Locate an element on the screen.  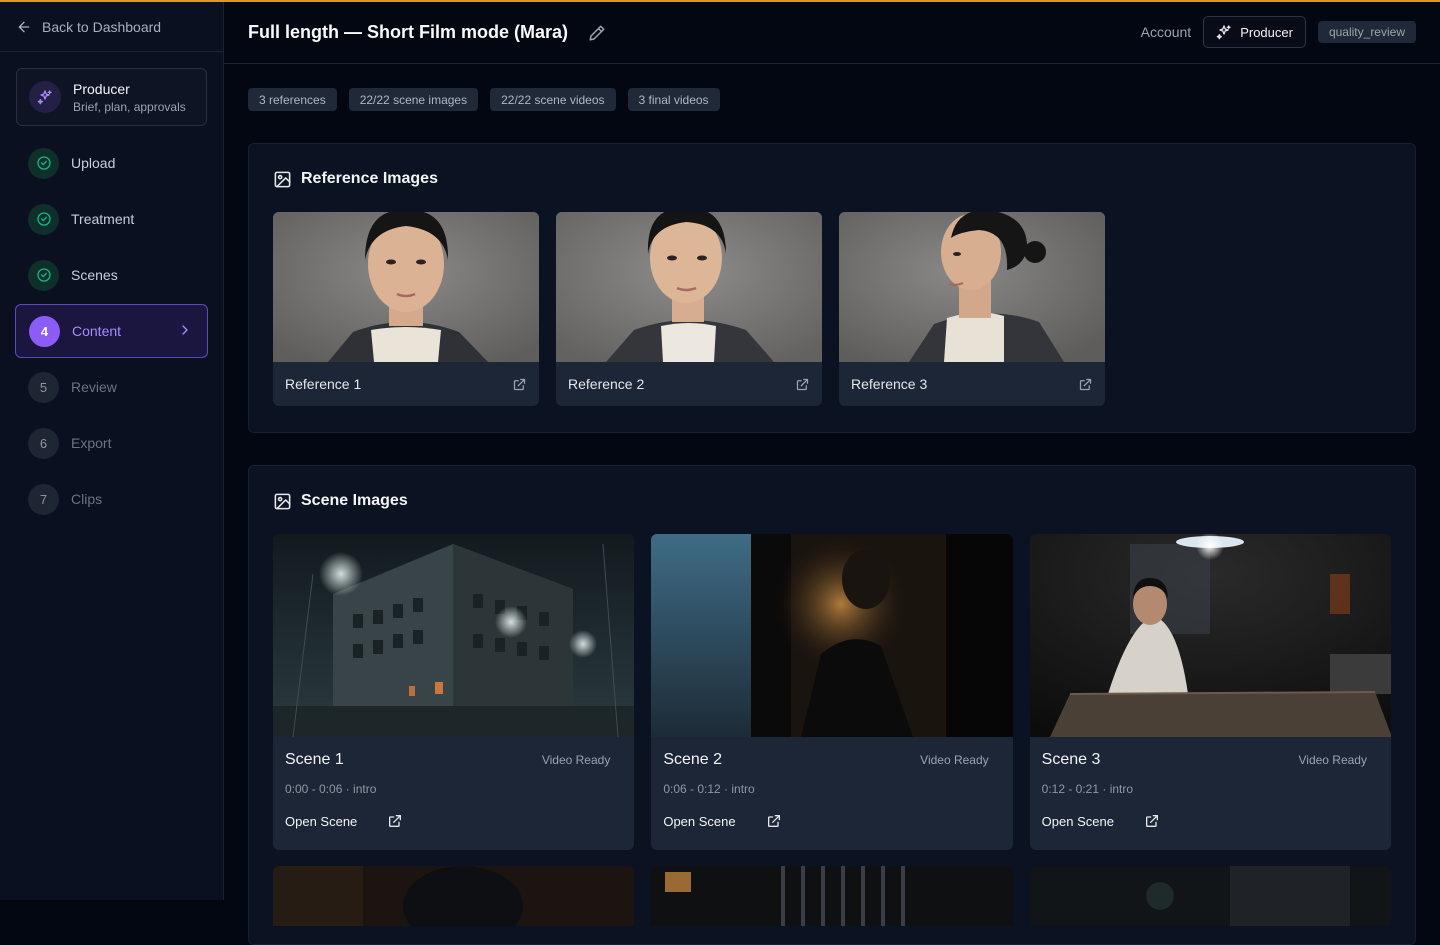
step-label: Export is located at coordinates (91, 443).